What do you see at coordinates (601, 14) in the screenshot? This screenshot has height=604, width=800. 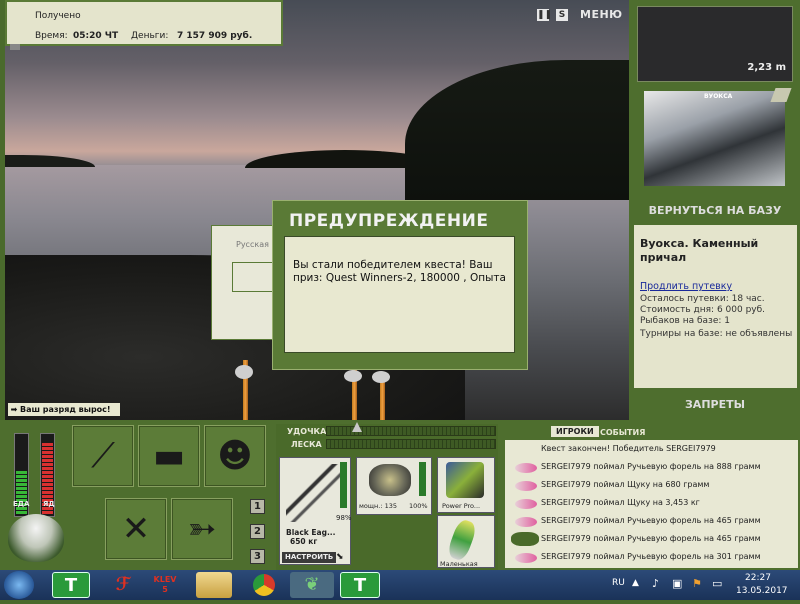 I see `menu-button: МЕНЮ` at bounding box center [601, 14].